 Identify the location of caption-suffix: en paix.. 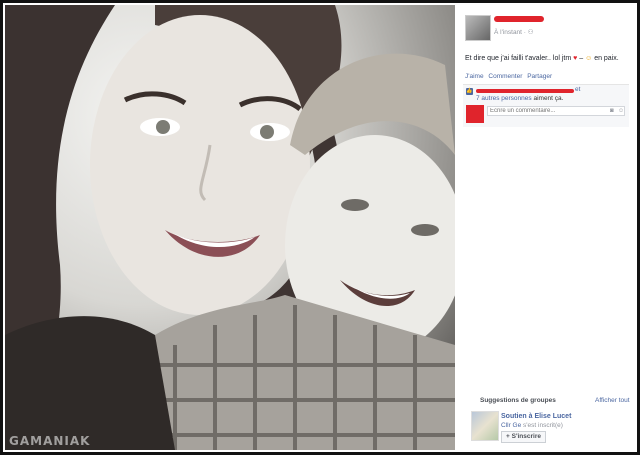
(606, 58).